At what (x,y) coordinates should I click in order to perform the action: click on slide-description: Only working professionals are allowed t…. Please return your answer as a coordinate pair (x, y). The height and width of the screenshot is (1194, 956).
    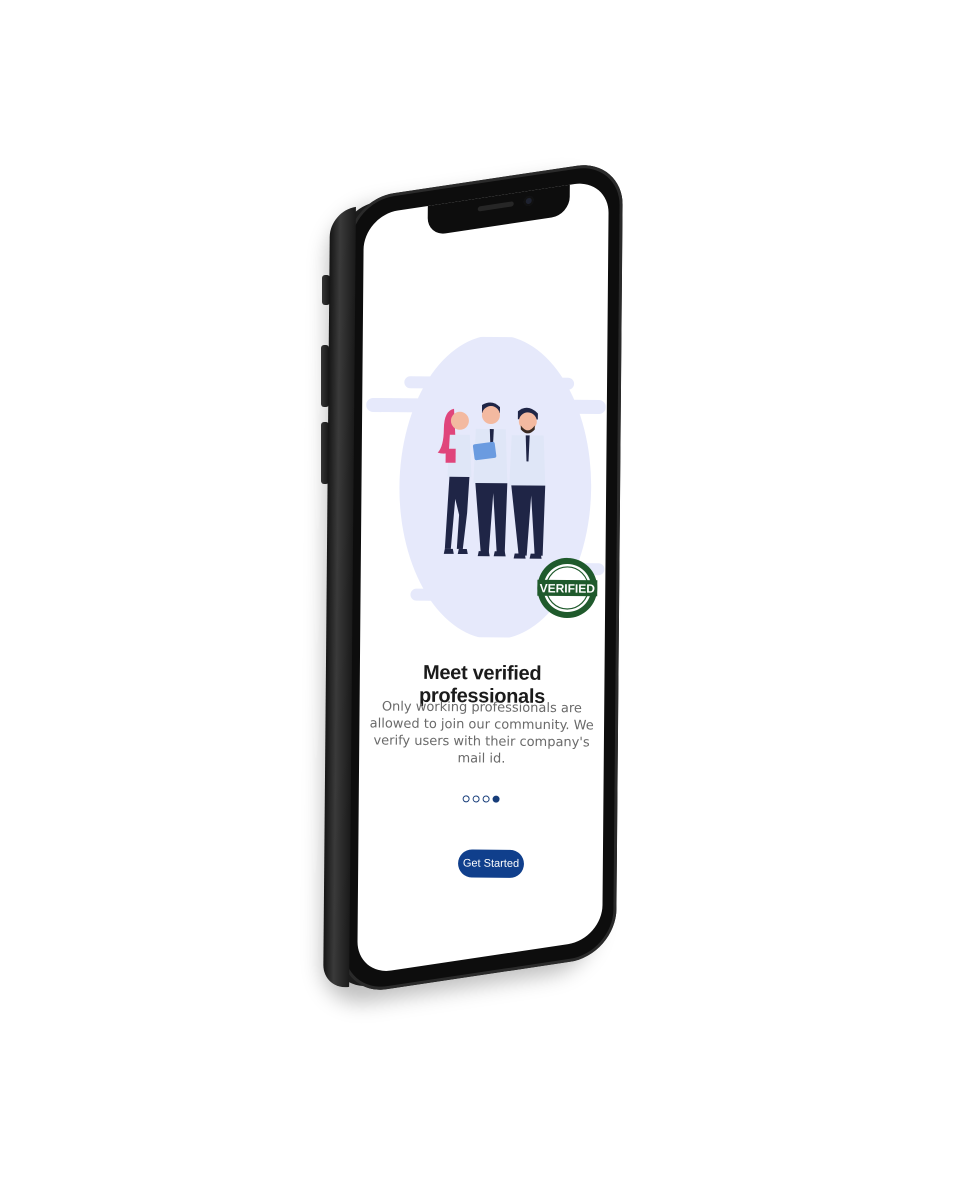
    Looking at the image, I should click on (481, 733).